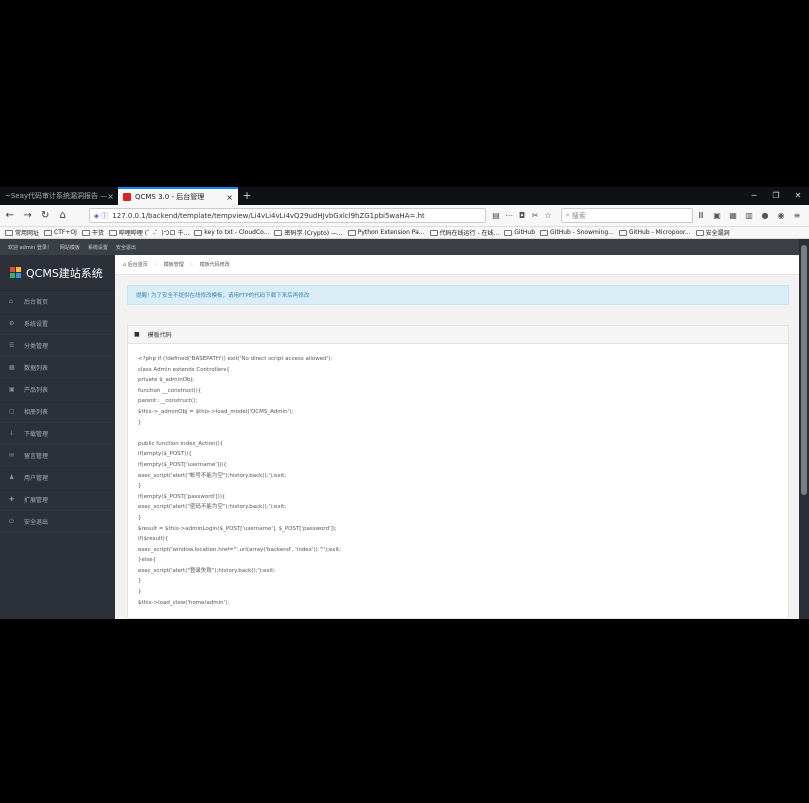 The height and width of the screenshot is (803, 809). I want to click on library-icon: Ⅲ, so click(701, 215).